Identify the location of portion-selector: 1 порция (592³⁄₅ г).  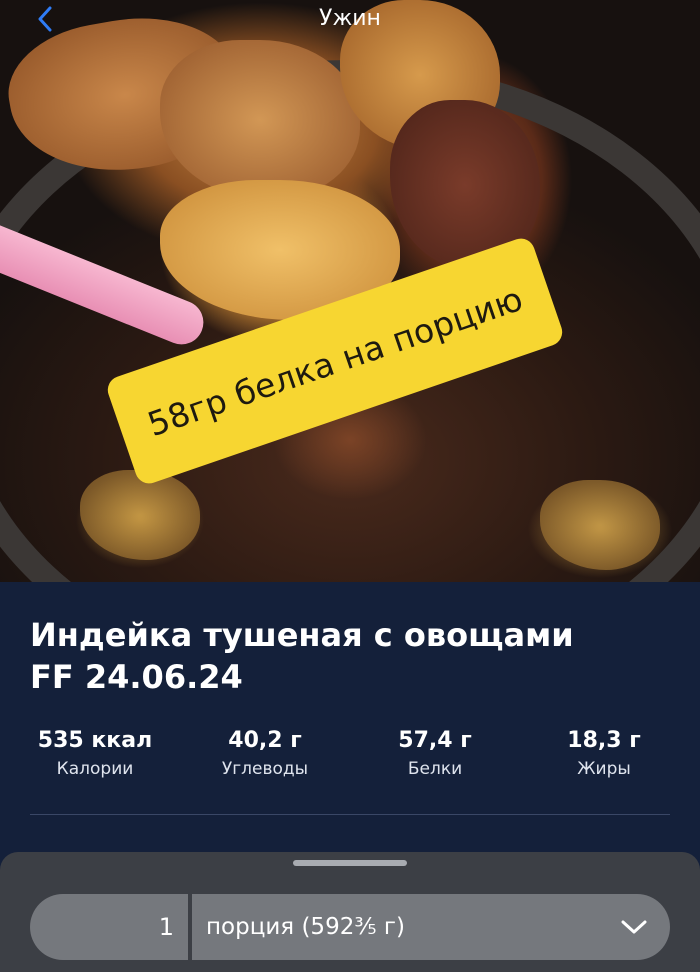
(350, 927).